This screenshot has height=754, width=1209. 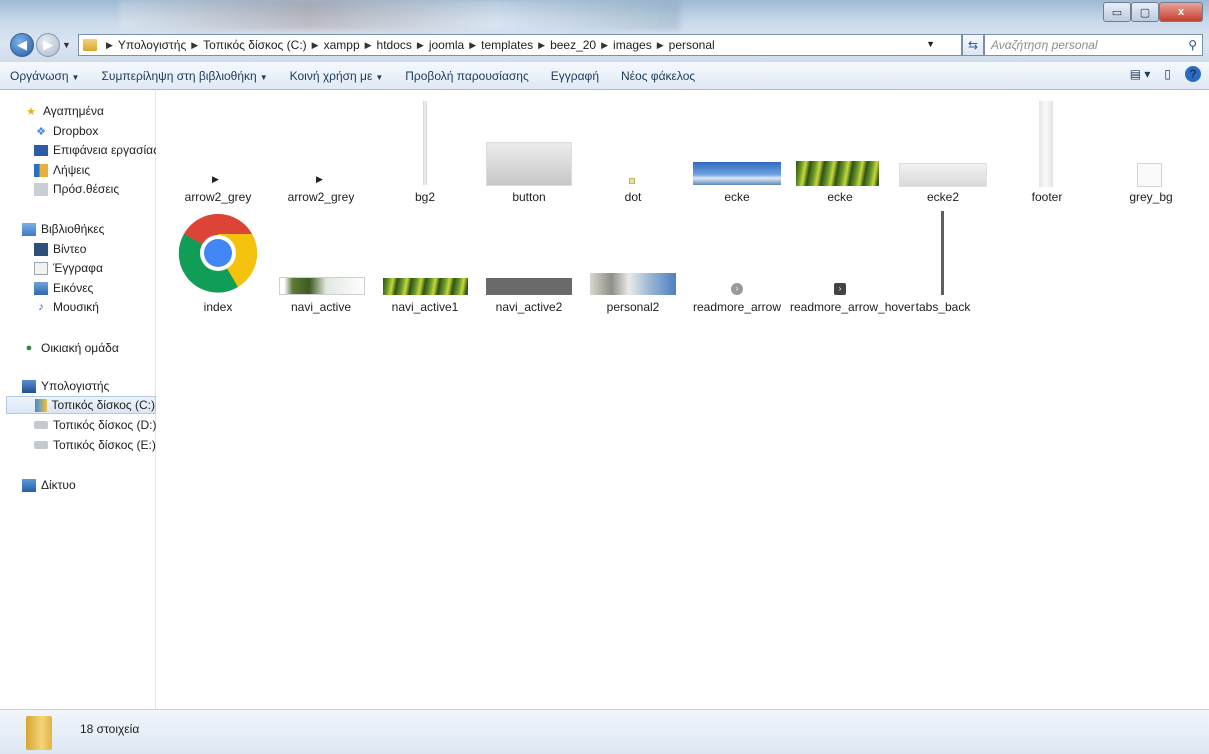 What do you see at coordinates (604, 731) in the screenshot?
I see `status-bar: 18 στοιχεία` at bounding box center [604, 731].